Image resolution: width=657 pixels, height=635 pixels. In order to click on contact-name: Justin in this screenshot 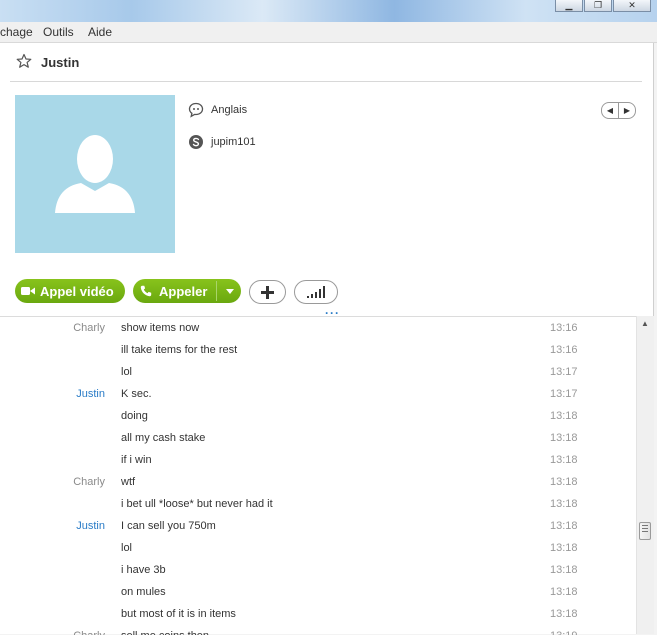, I will do `click(60, 62)`.